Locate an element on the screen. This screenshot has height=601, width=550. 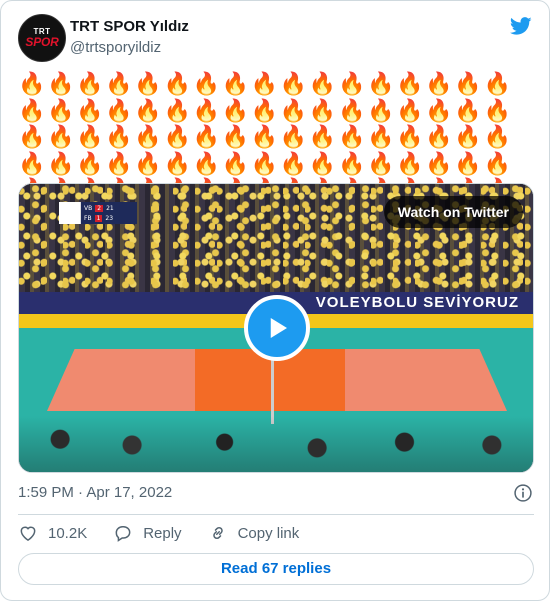
twitter-bird-icon is located at coordinates (521, 26).